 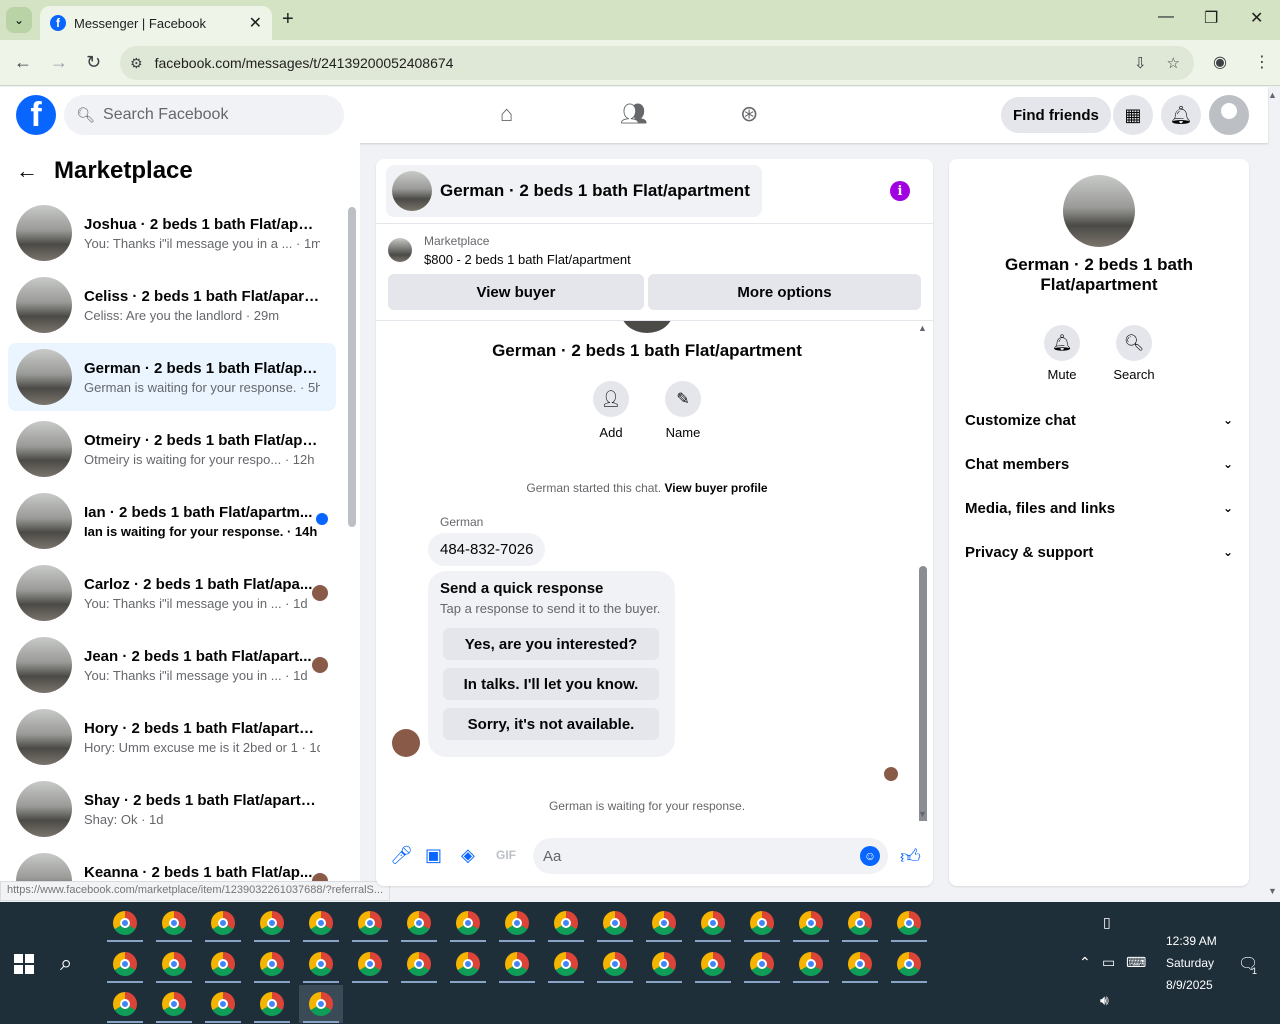 I want to click on quick-response-button: Sorry, it's not available., so click(x=551, y=724).